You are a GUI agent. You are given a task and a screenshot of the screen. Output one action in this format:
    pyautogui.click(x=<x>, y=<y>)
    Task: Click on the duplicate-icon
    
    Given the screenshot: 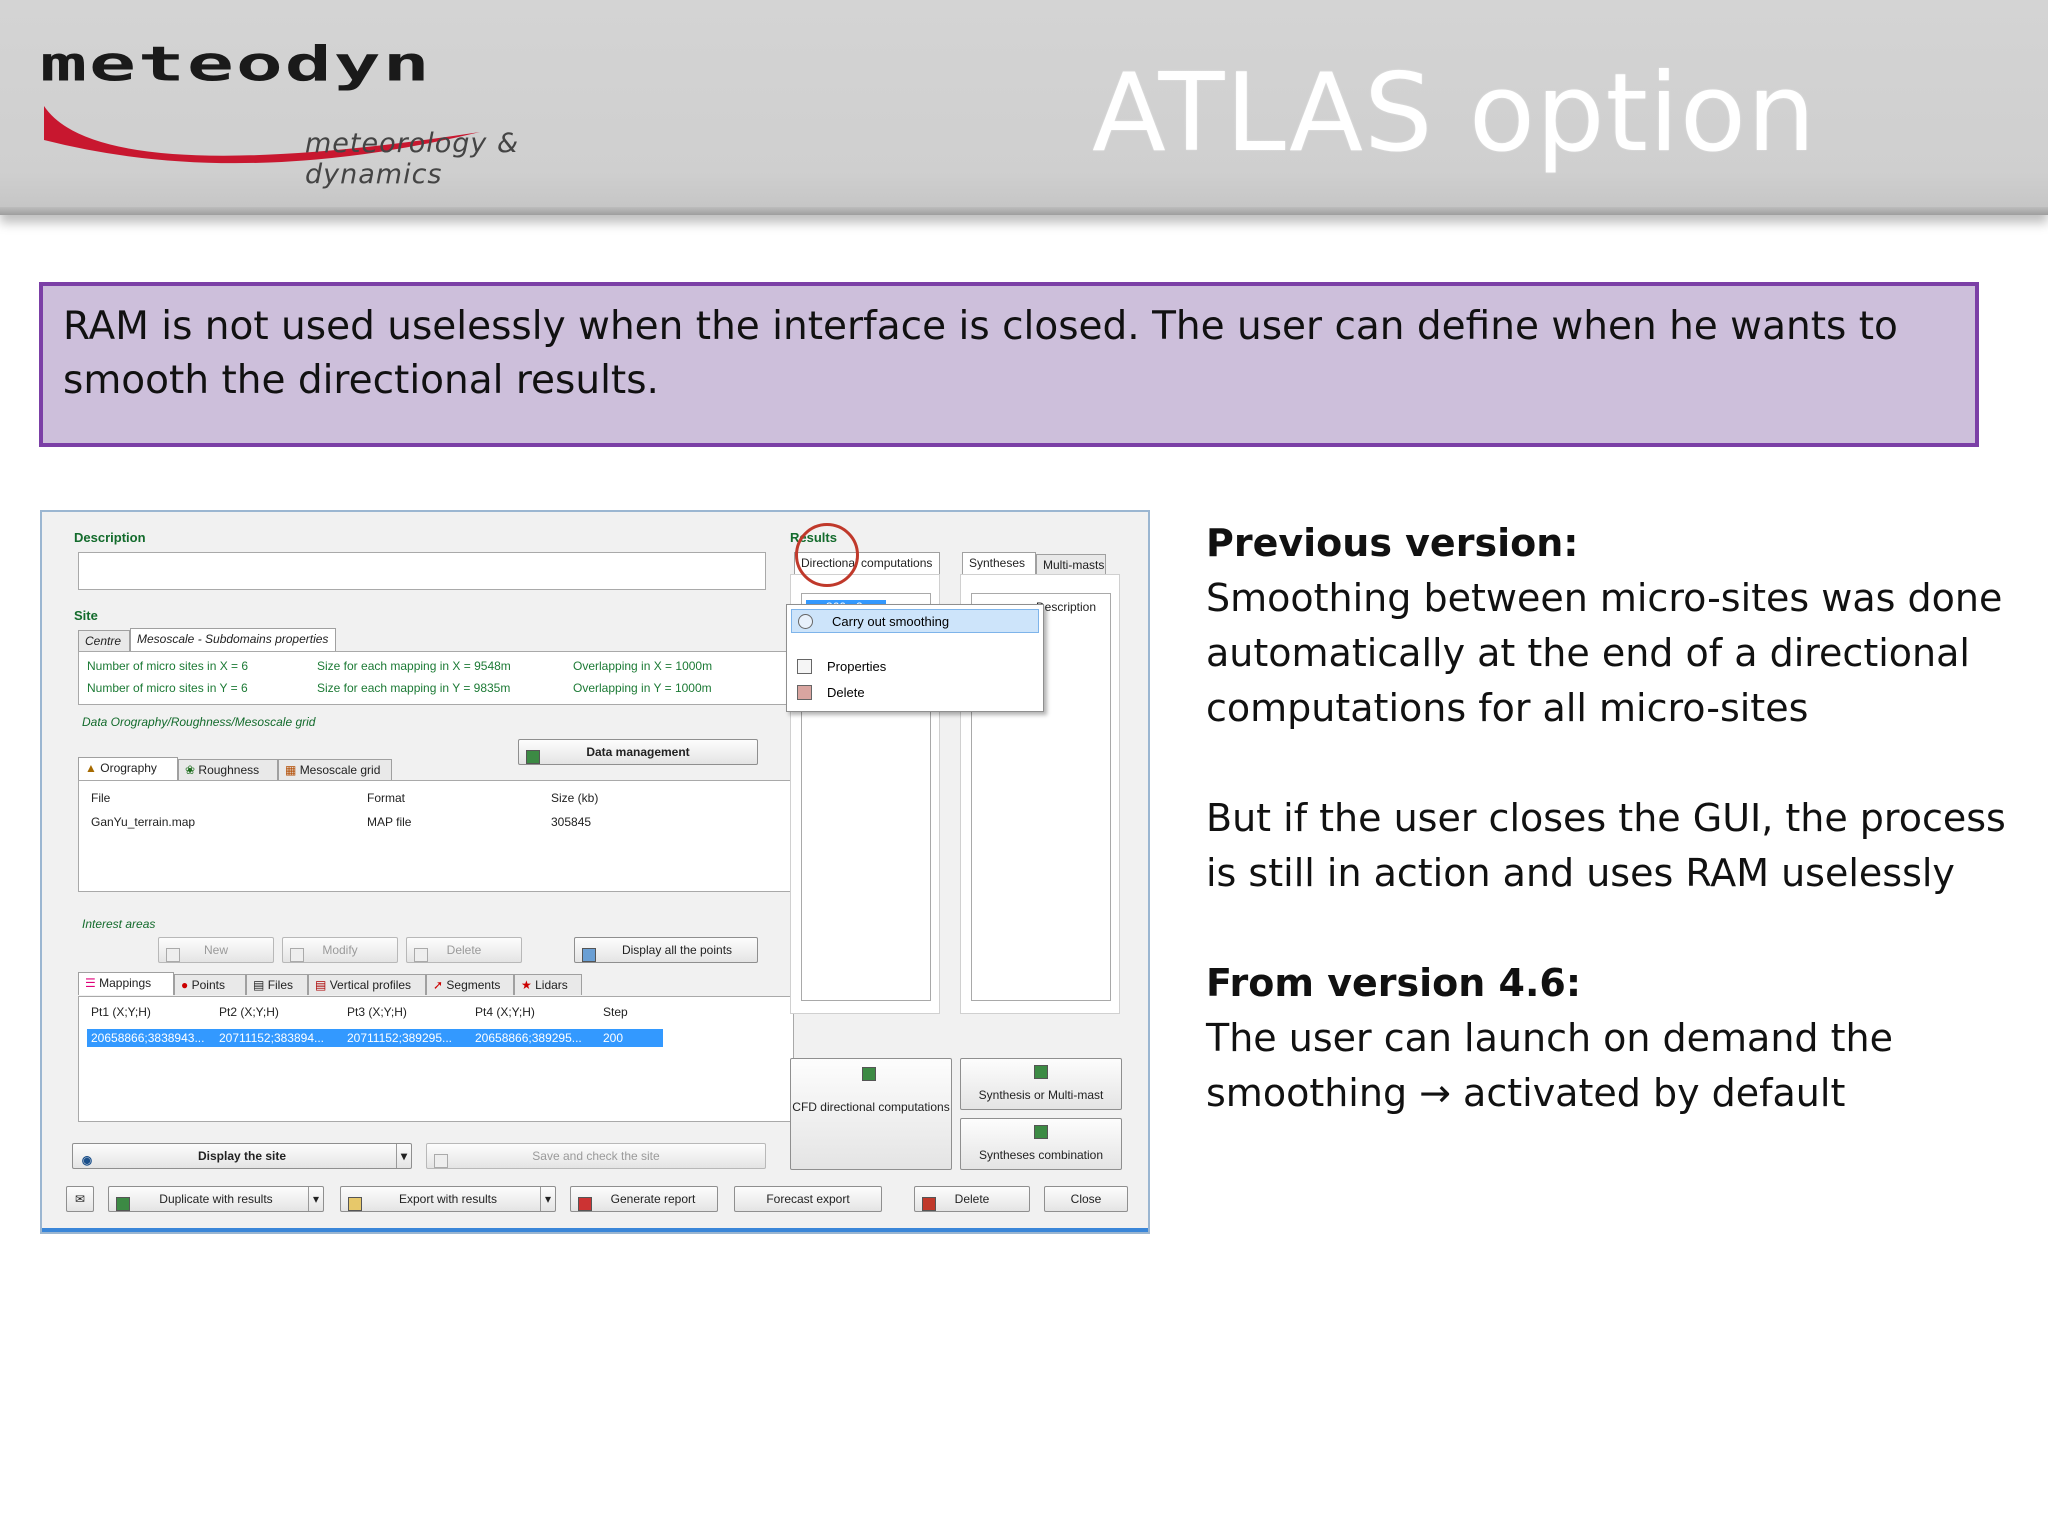 What is the action you would take?
    pyautogui.click(x=123, y=1201)
    